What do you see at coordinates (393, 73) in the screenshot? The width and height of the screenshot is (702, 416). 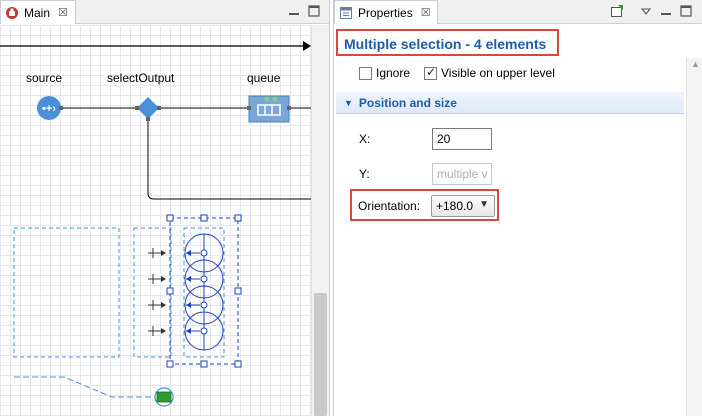 I see `ignore-label: Ignore` at bounding box center [393, 73].